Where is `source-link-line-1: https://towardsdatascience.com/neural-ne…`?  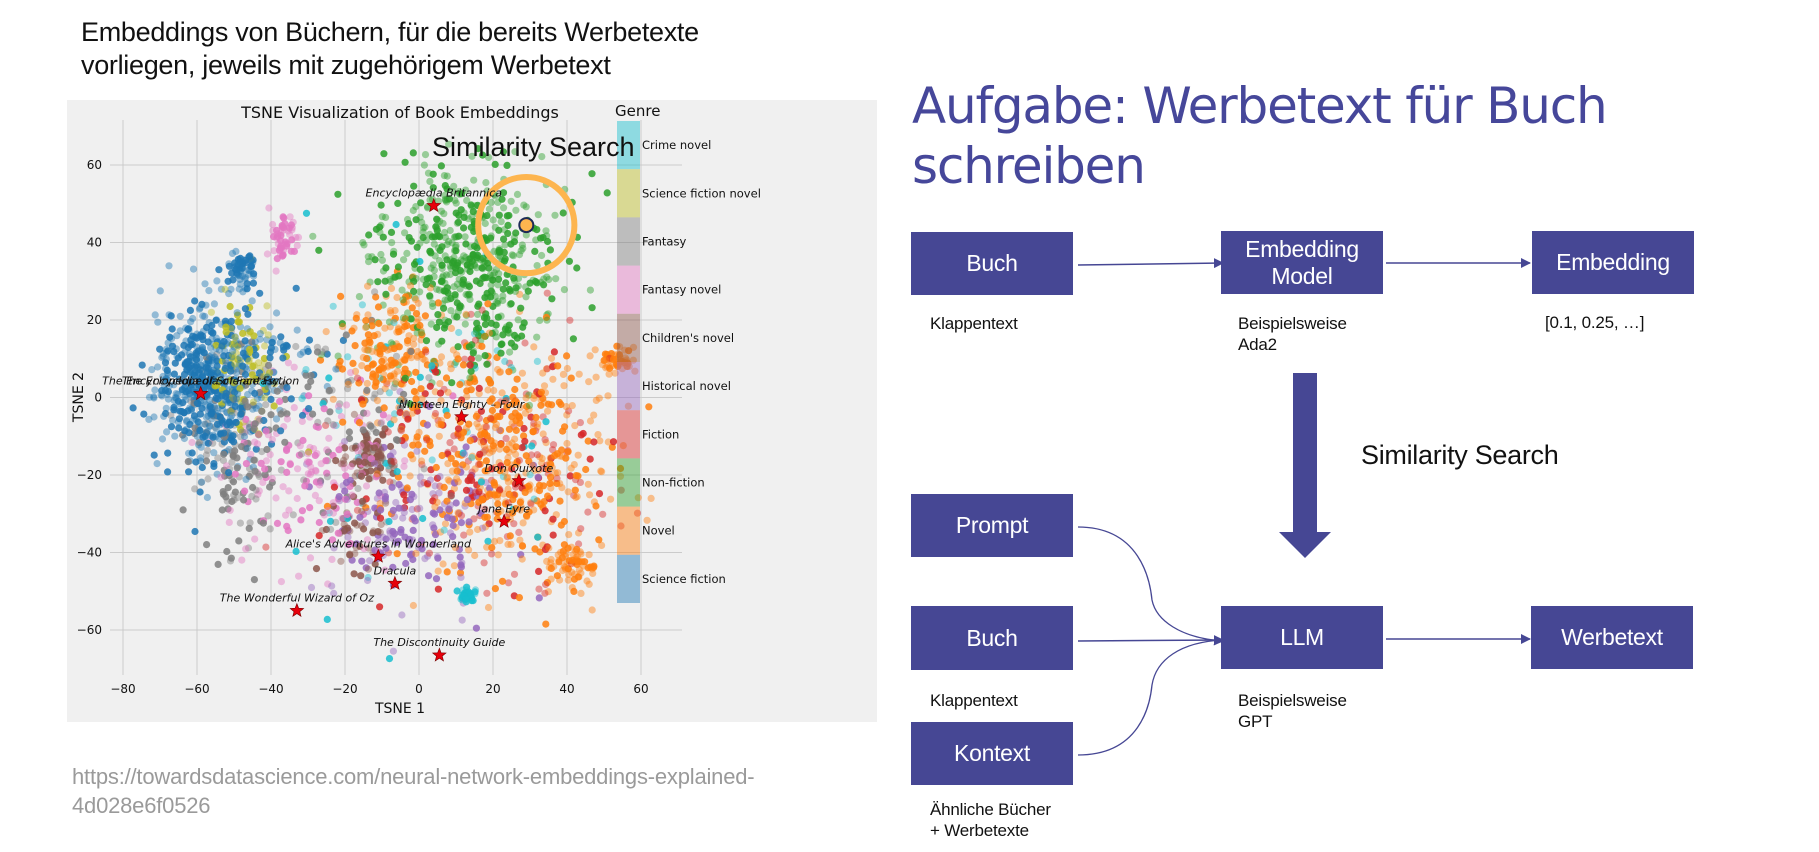 source-link-line-1: https://towardsdatascience.com/neural-ne… is located at coordinates (413, 776).